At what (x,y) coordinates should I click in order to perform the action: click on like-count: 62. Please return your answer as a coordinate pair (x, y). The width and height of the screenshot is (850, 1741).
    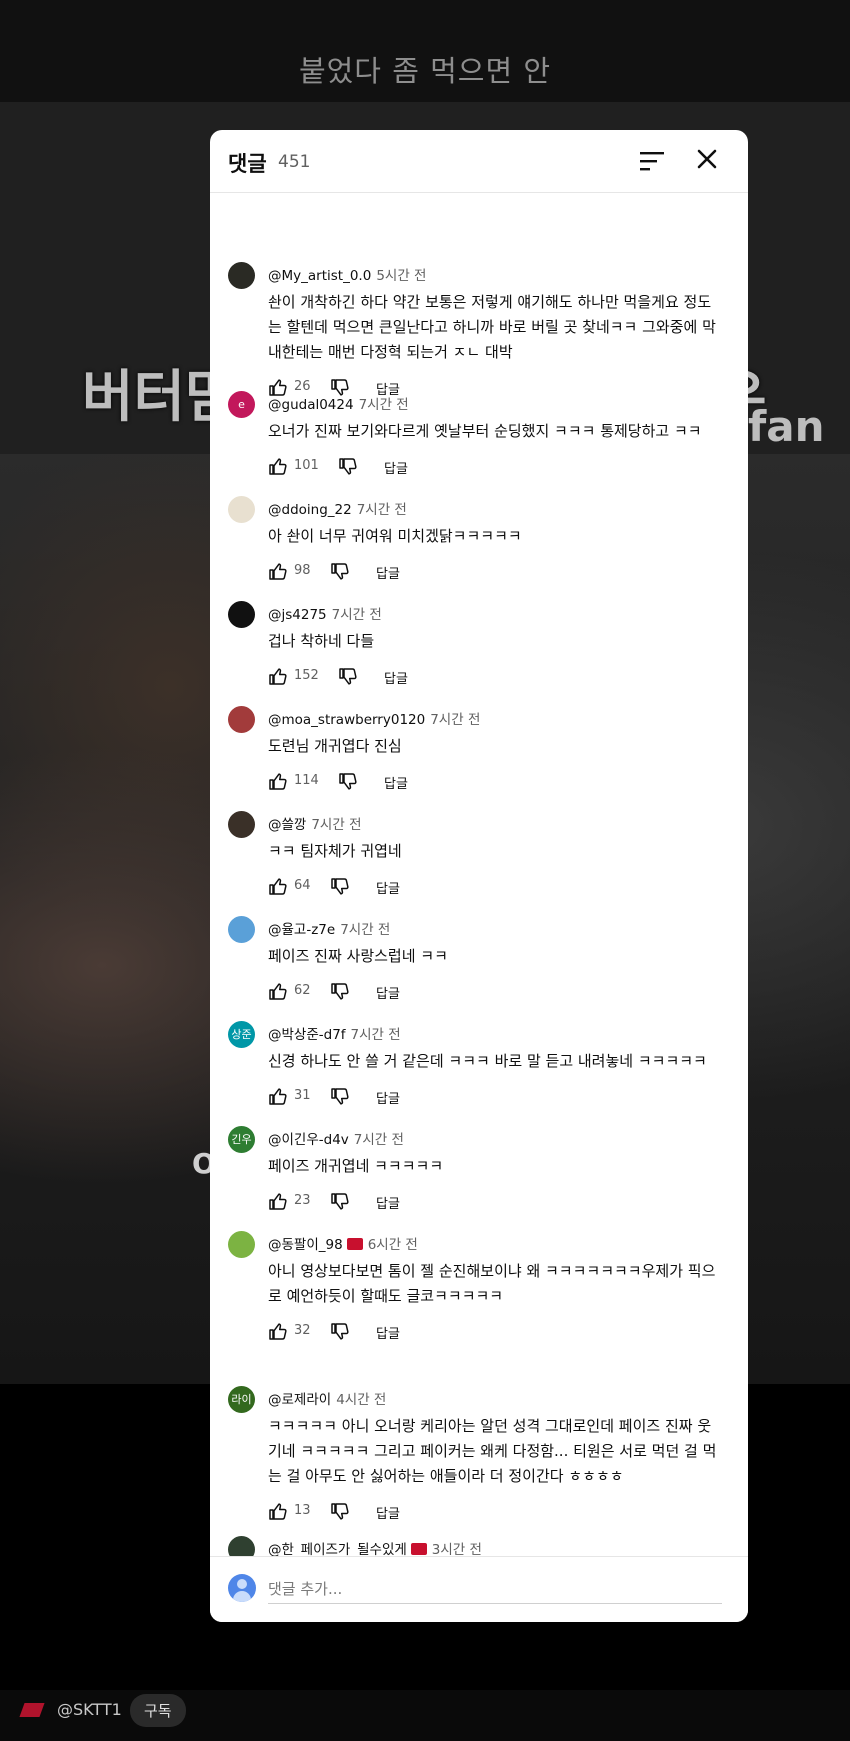
    Looking at the image, I should click on (302, 990).